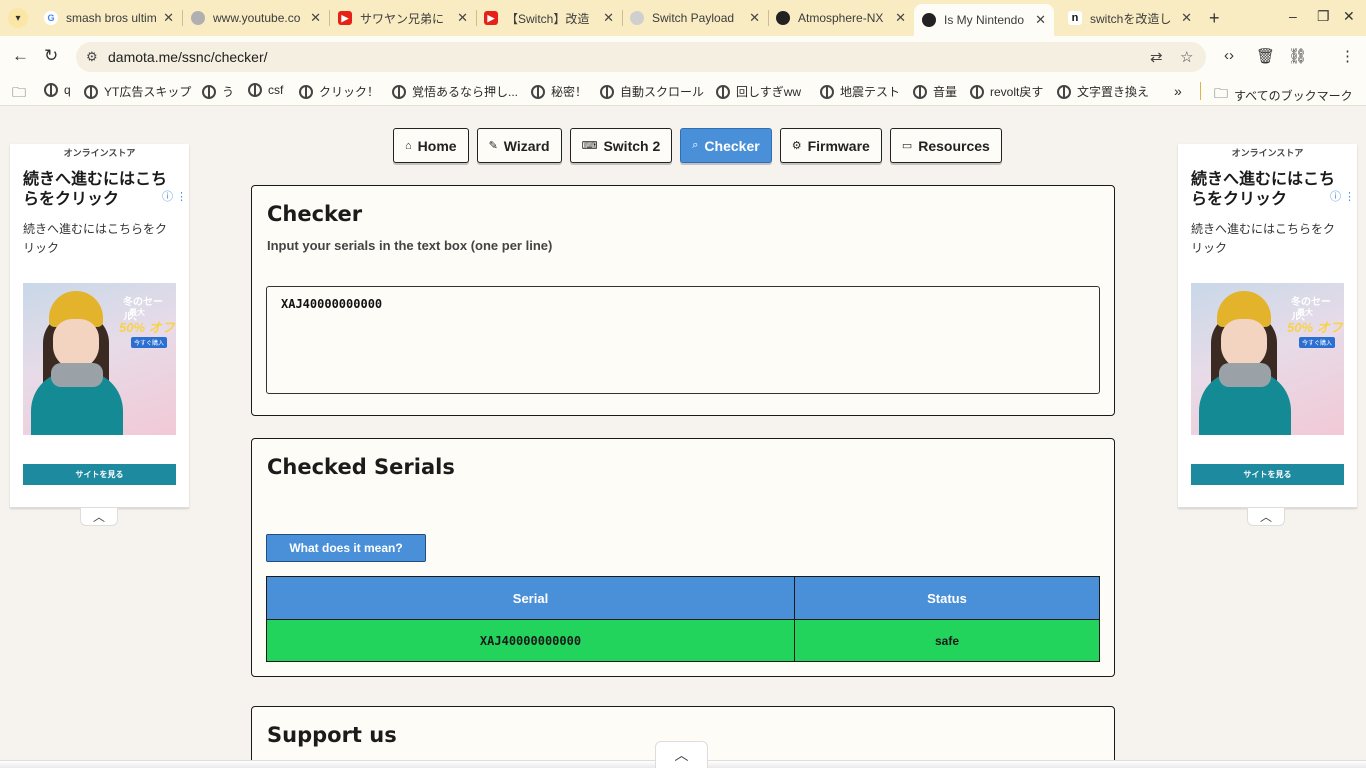  Describe the element at coordinates (549, 18) in the screenshot. I see `tab-3: ▶ 【Switch】改造 ✕` at that location.